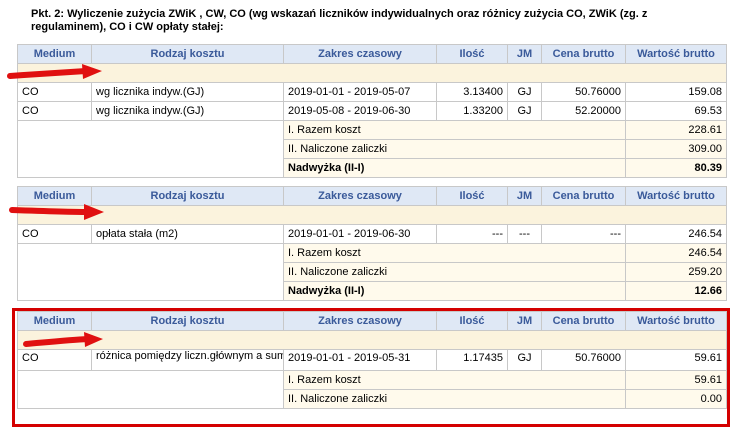  I want to click on cell-zakres: 2019-01-01 - 2019-05-07, so click(360, 92).